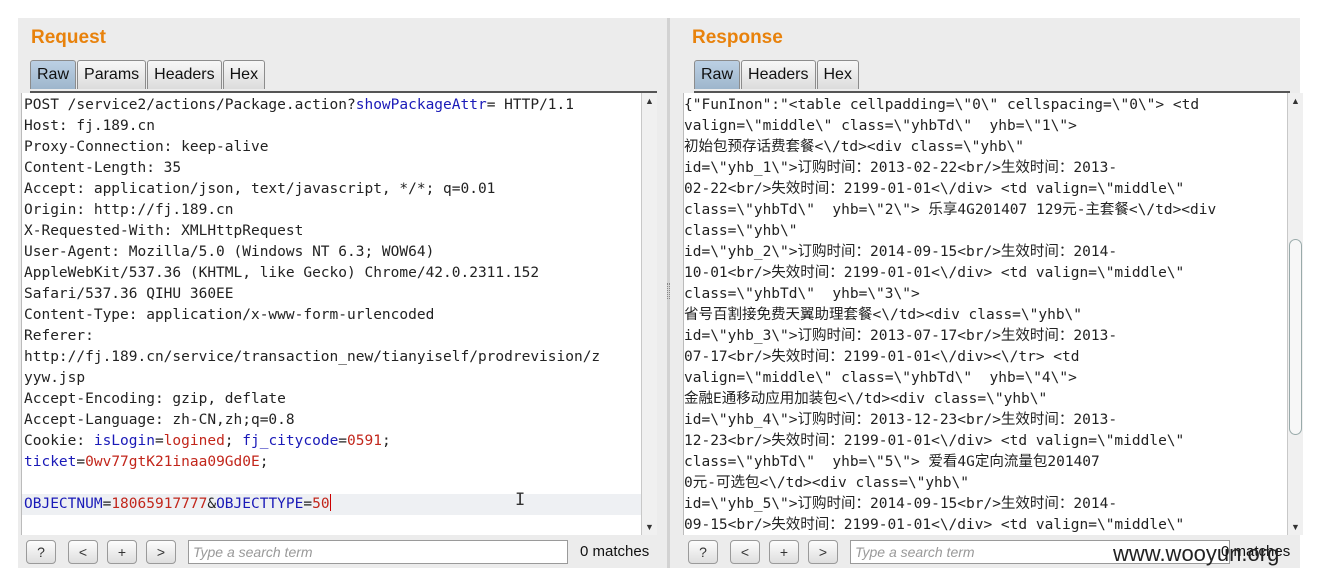 The image size is (1319, 583). Describe the element at coordinates (112, 74) in the screenshot. I see `request-tab-params: Params` at that location.